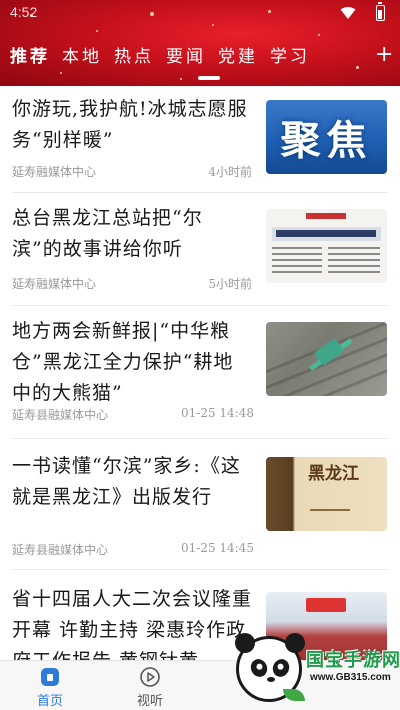 This screenshot has width=400, height=710. What do you see at coordinates (50, 677) in the screenshot?
I see `home-icon` at bounding box center [50, 677].